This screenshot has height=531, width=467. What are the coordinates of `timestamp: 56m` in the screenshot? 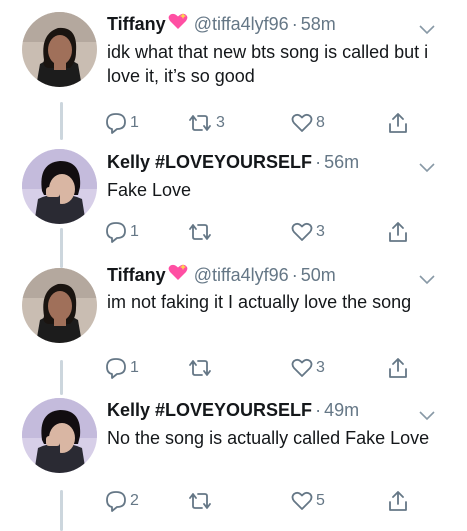 It's located at (341, 162).